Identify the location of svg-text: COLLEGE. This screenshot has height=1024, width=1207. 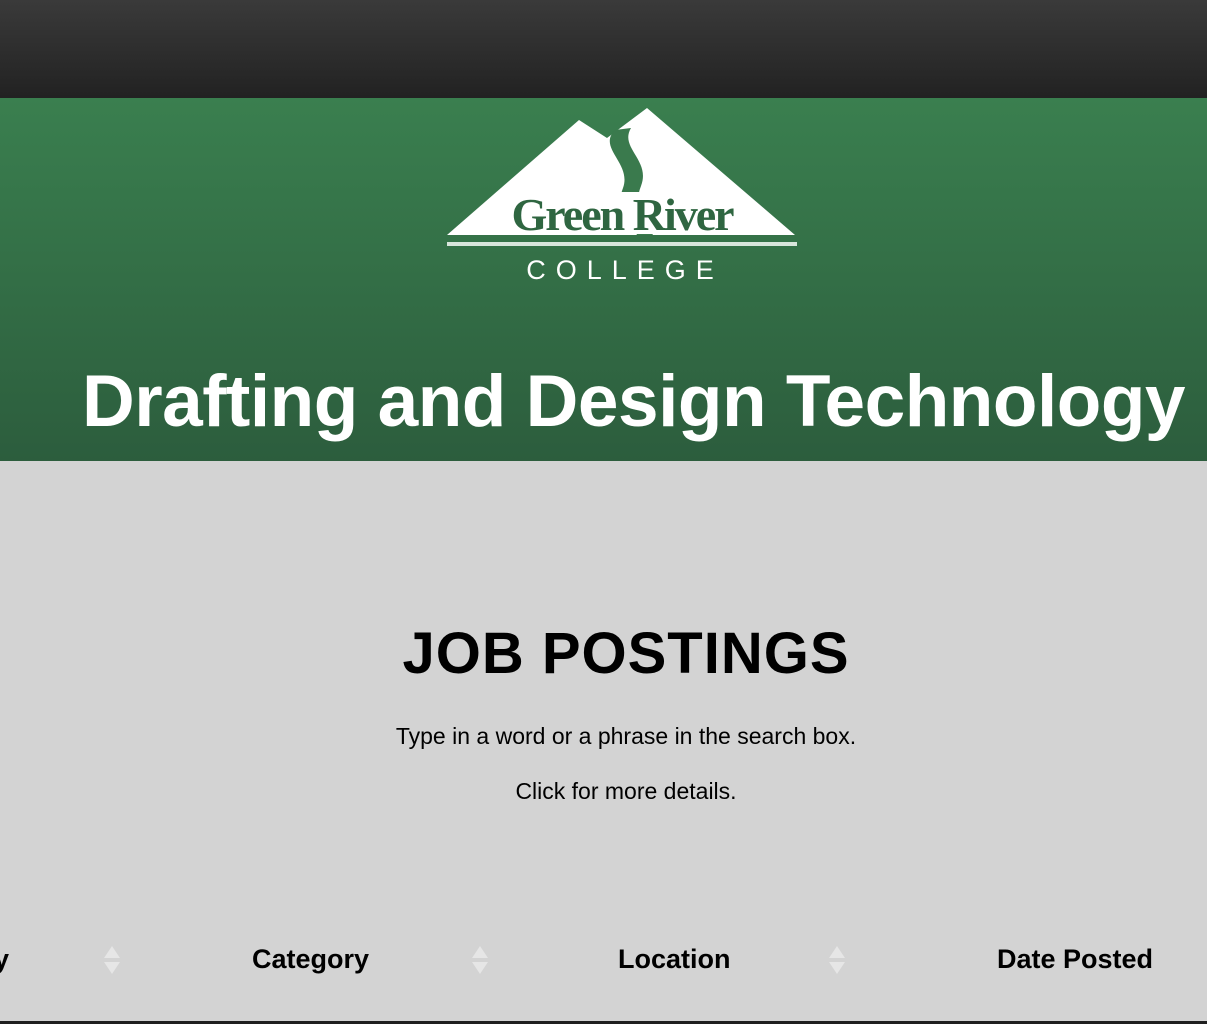
(625, 270).